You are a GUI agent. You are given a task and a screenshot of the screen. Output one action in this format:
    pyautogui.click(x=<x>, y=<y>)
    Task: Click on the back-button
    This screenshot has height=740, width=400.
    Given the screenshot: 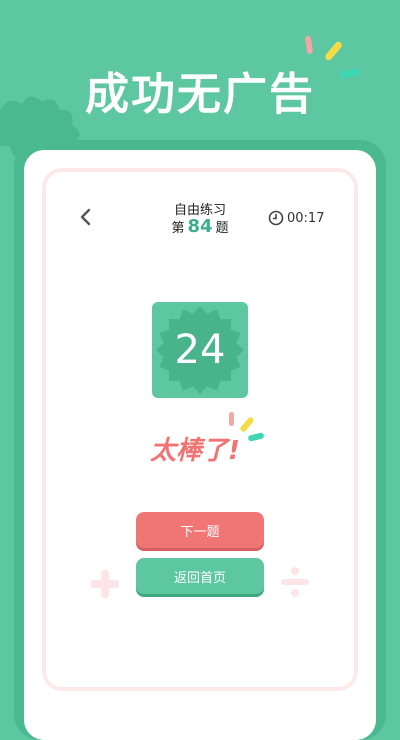 What is the action you would take?
    pyautogui.click(x=86, y=217)
    